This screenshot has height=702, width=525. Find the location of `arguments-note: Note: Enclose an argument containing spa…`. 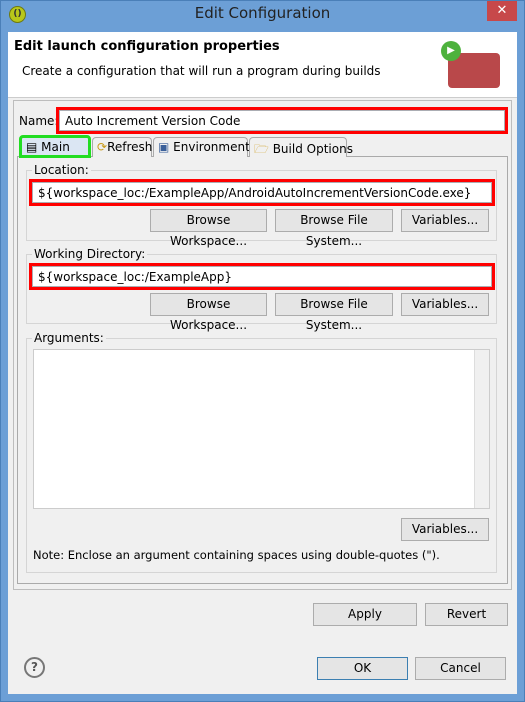

arguments-note: Note: Enclose an argument containing spa… is located at coordinates (236, 555).